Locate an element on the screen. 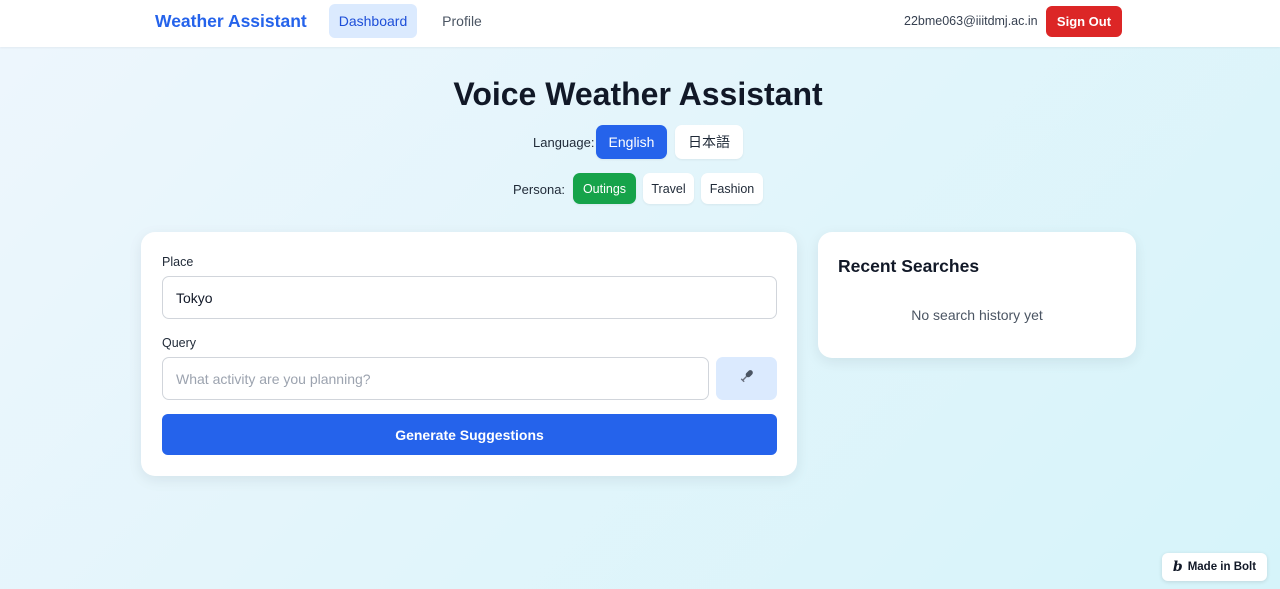 Image resolution: width=1280 pixels, height=589 pixels. recent-searches-title: Recent Searches is located at coordinates (909, 266).